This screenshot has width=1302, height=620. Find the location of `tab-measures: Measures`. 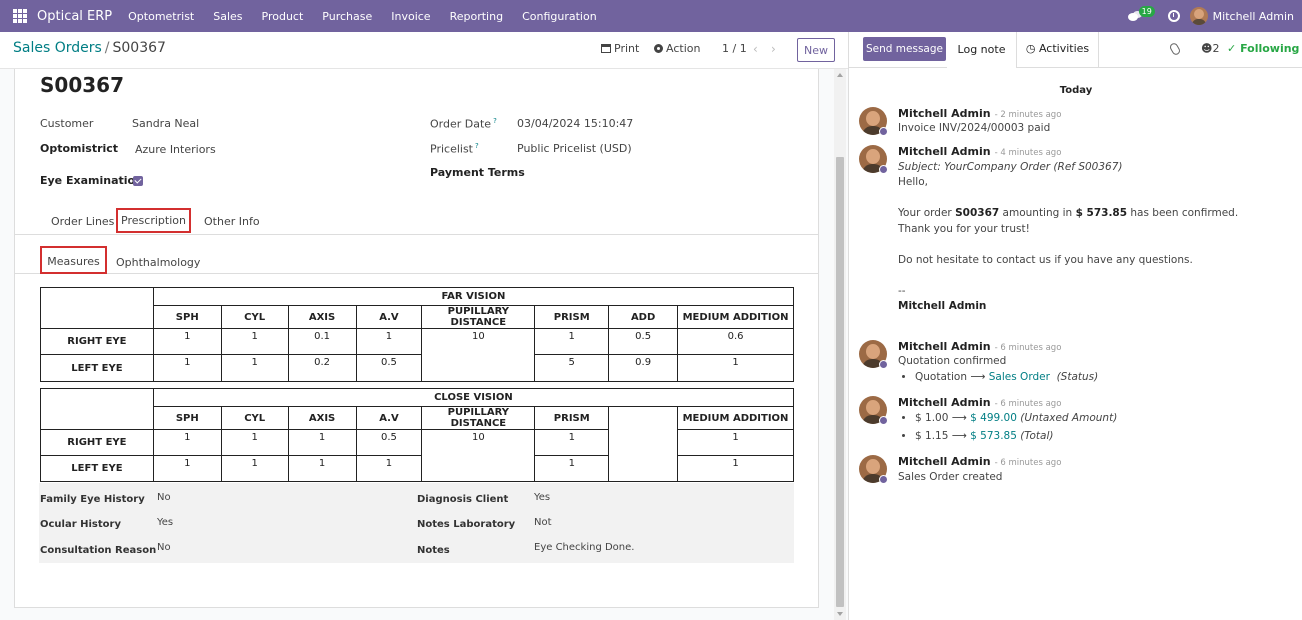

tab-measures: Measures is located at coordinates (73, 260).